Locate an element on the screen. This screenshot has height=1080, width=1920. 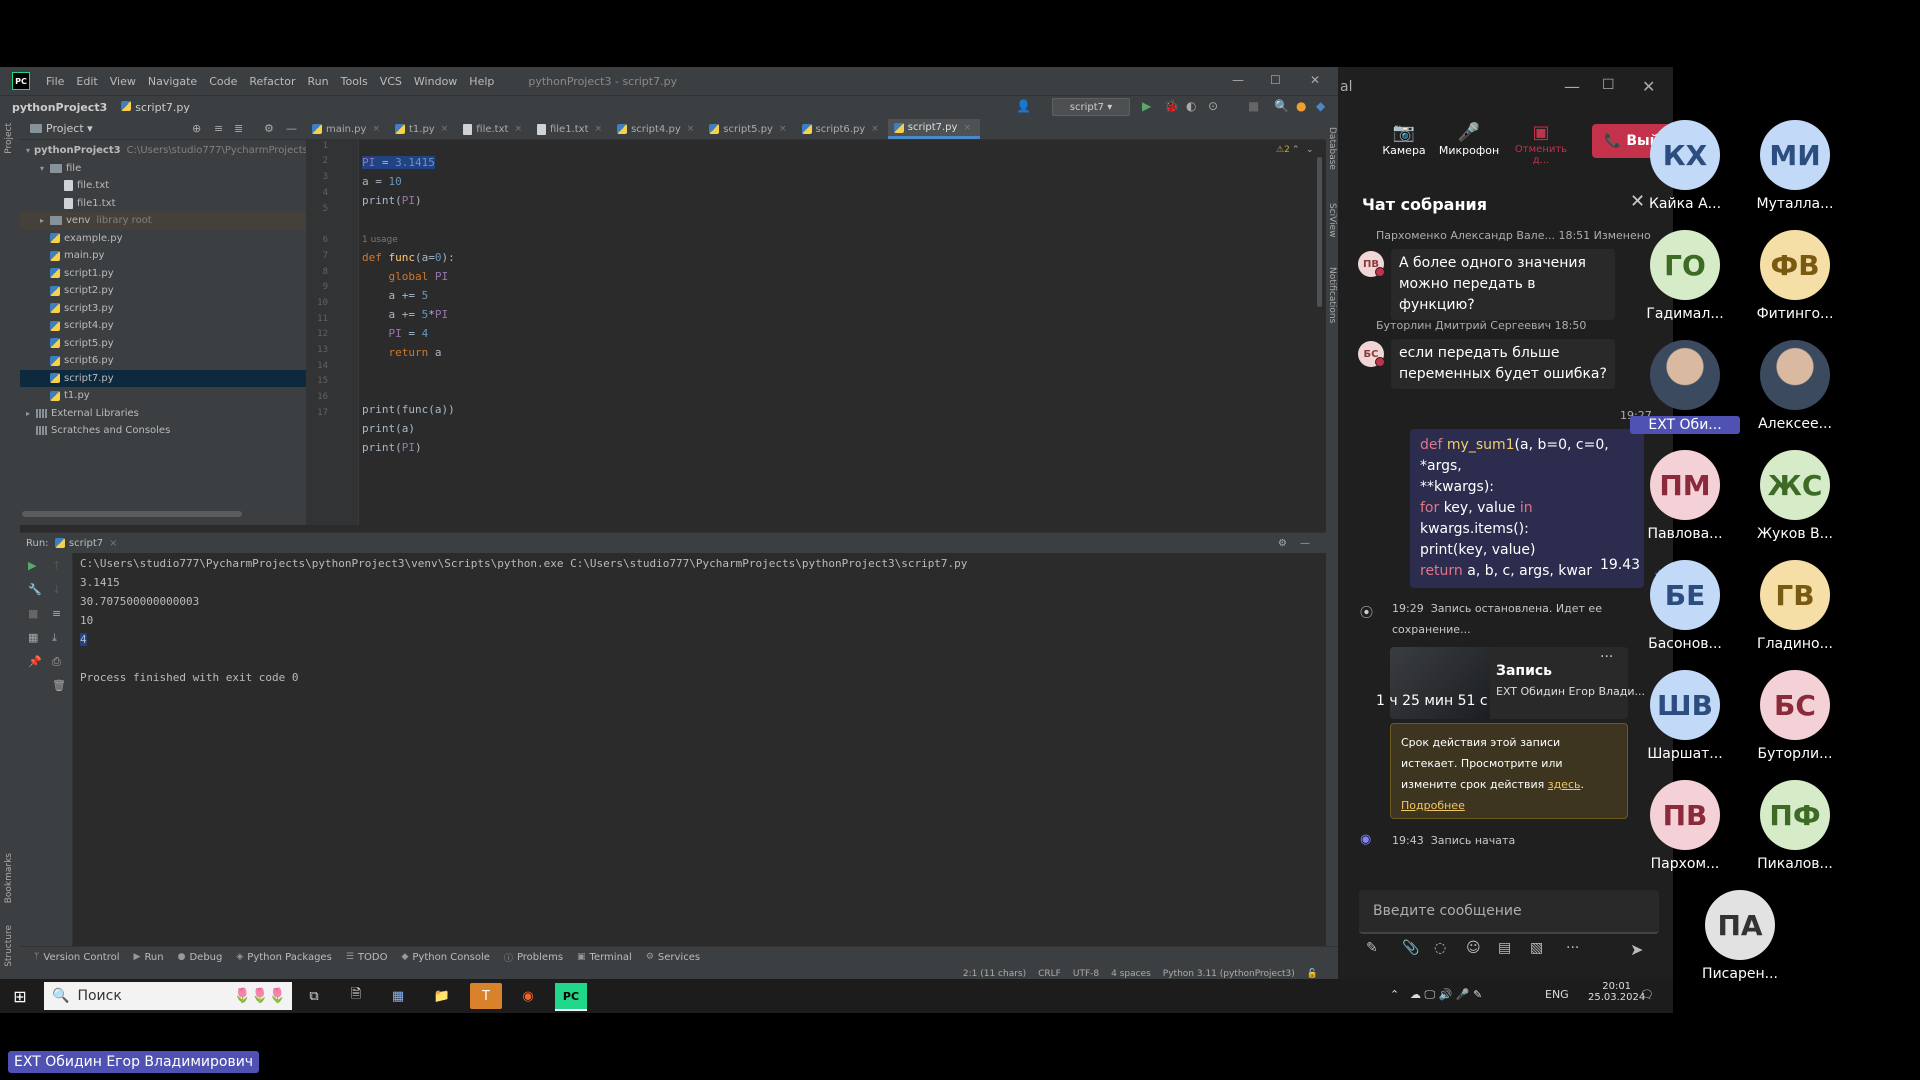
menu-navigate: Navigate is located at coordinates (172, 81).